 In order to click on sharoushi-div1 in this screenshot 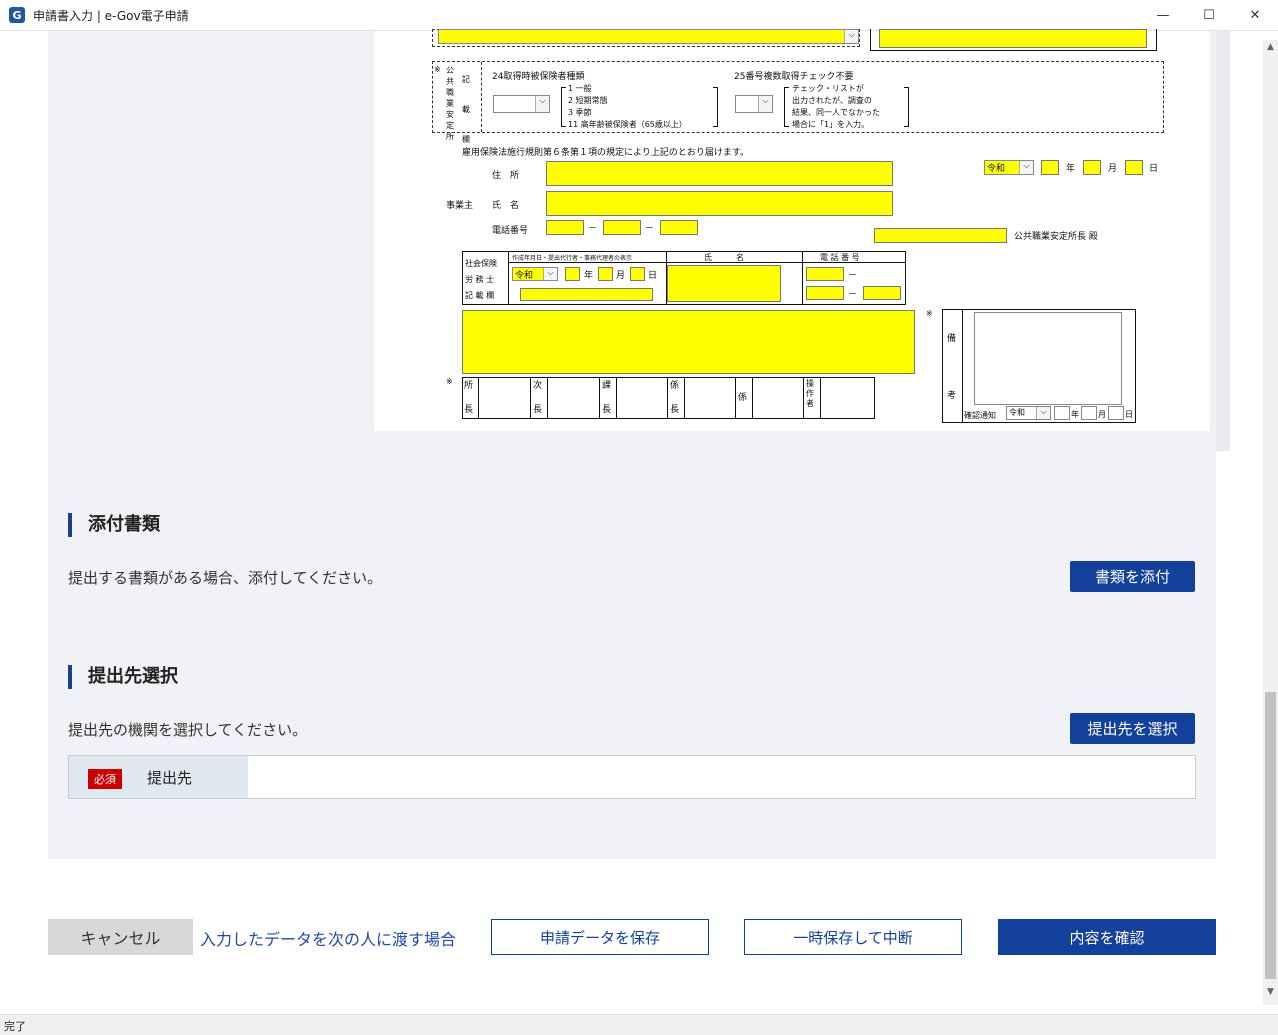, I will do `click(508, 278)`.